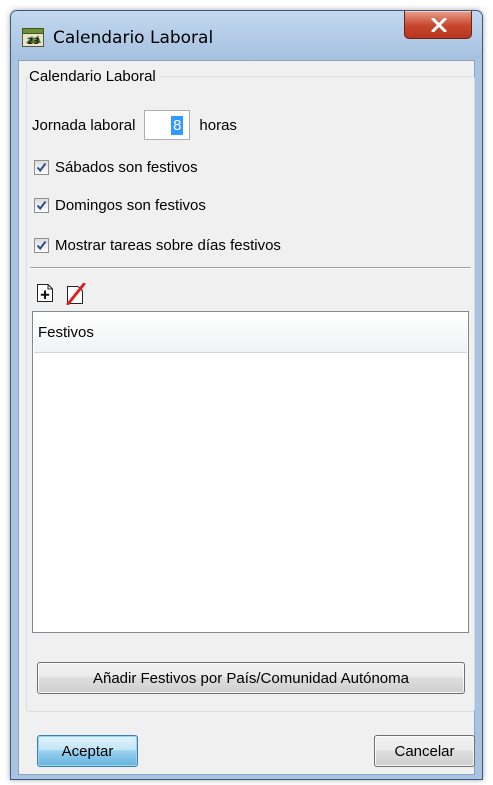 This screenshot has height=785, width=493. I want to click on close-icon, so click(439, 25).